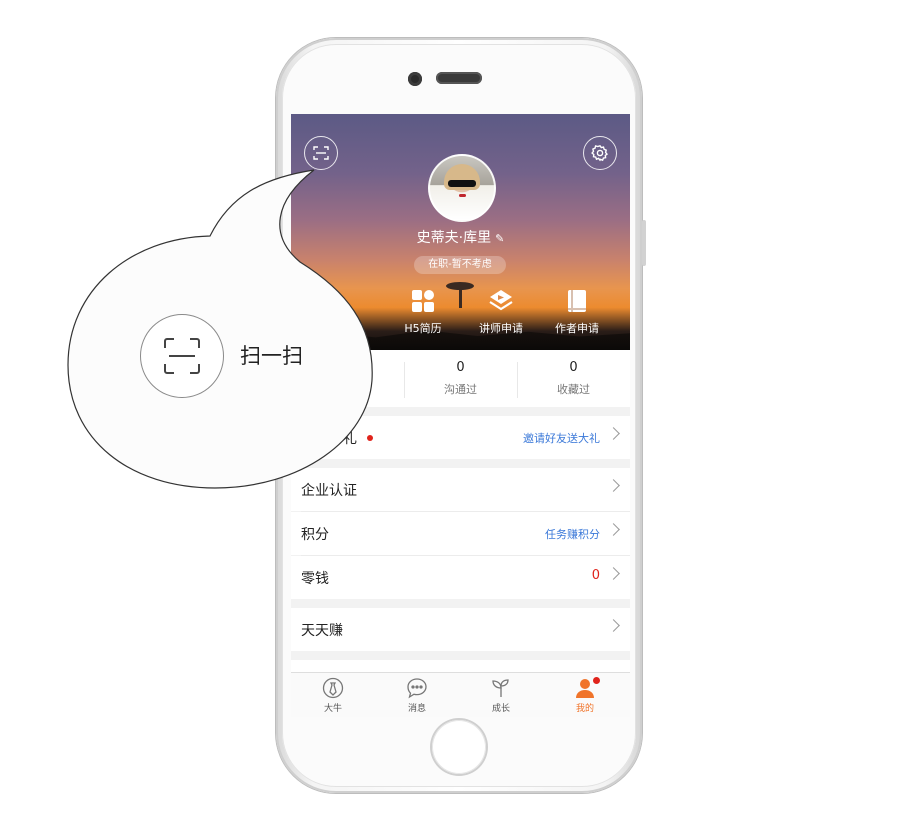 The width and height of the screenshot is (920, 833). Describe the element at coordinates (584, 709) in the screenshot. I see `tab-mine-label: 我的` at that location.